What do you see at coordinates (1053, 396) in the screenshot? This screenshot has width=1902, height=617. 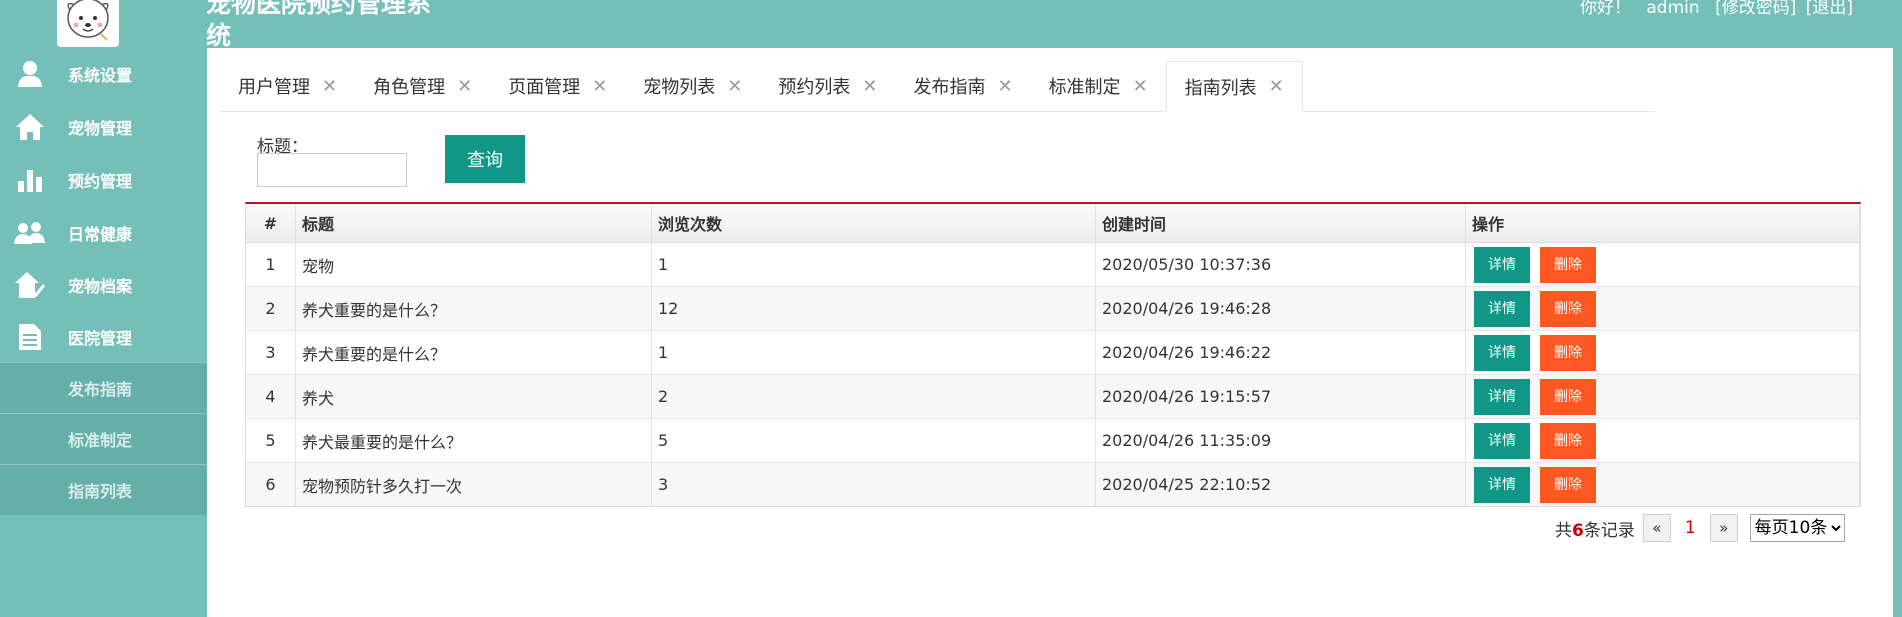 I see `table-row: 4 养犬 2 2020/04/26 19:15:57 详情 删除` at bounding box center [1053, 396].